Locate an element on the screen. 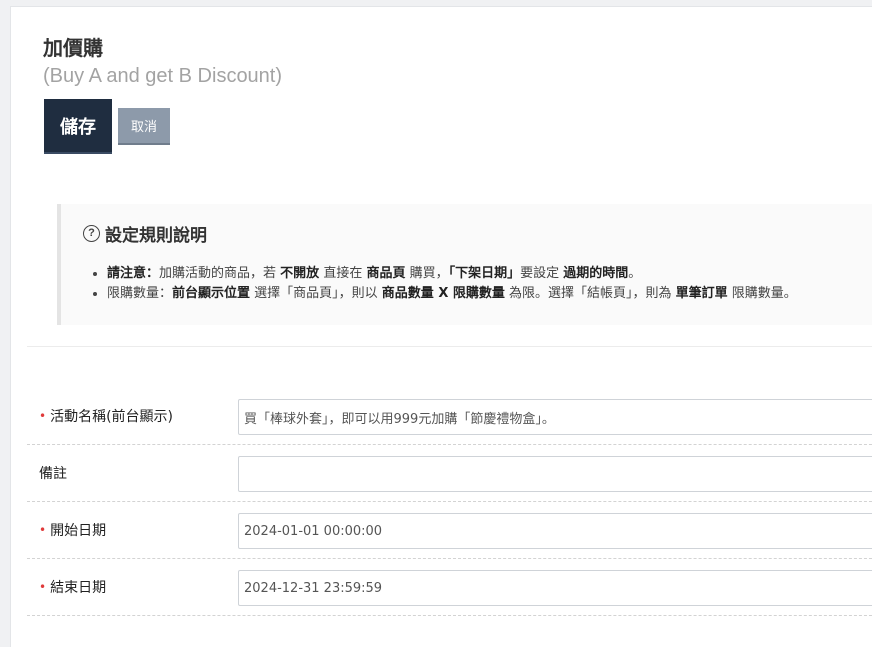  section-divider is located at coordinates (449, 346).